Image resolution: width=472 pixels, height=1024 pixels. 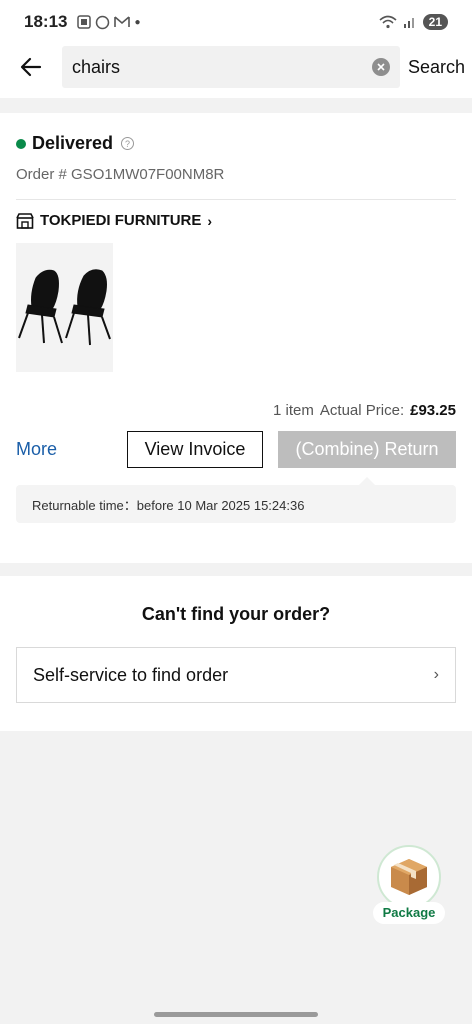 What do you see at coordinates (381, 67) in the screenshot?
I see `clear-icon` at bounding box center [381, 67].